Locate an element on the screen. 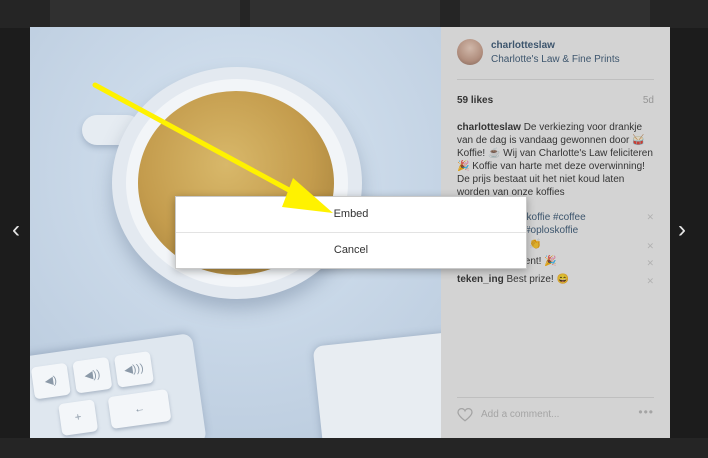  trackpad is located at coordinates (376, 384).